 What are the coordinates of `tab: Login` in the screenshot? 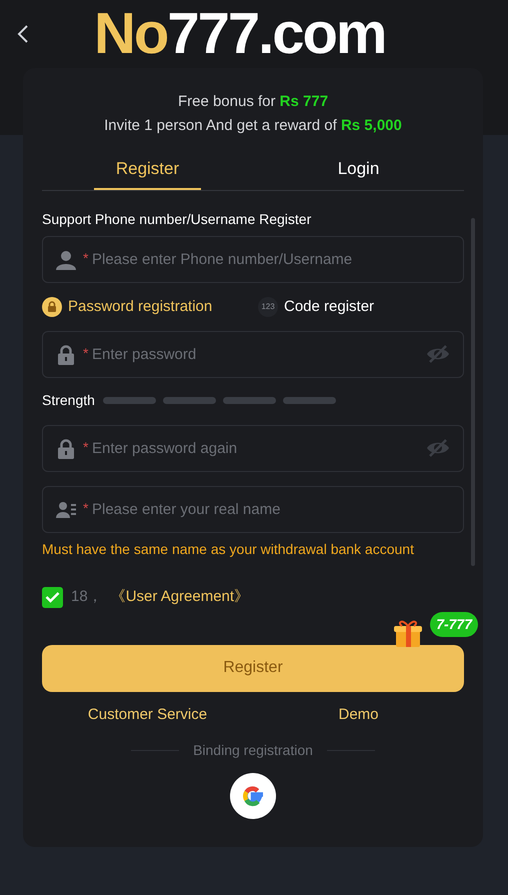 It's located at (359, 170).